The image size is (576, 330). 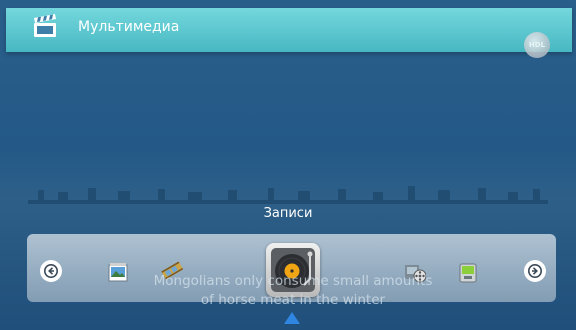 What do you see at coordinates (293, 300) in the screenshot?
I see `subtitle-line-2: of horse meat in the winter` at bounding box center [293, 300].